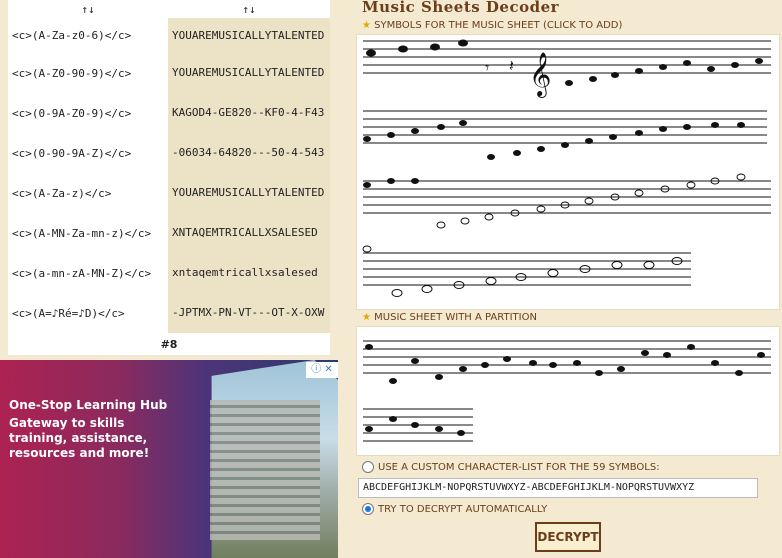 Image resolution: width=782 pixels, height=558 pixels. What do you see at coordinates (88, 233) in the screenshot?
I see `row-key: <c>(A-MN-Za-mn-z)</c>` at bounding box center [88, 233].